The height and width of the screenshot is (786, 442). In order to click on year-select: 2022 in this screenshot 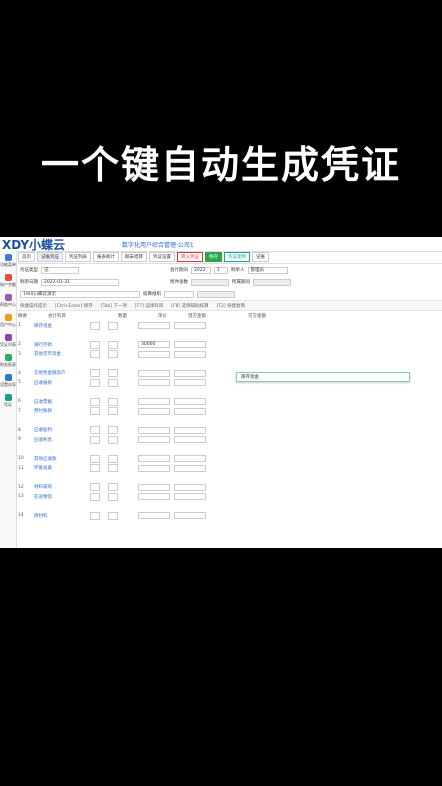, I will do `click(201, 270)`.